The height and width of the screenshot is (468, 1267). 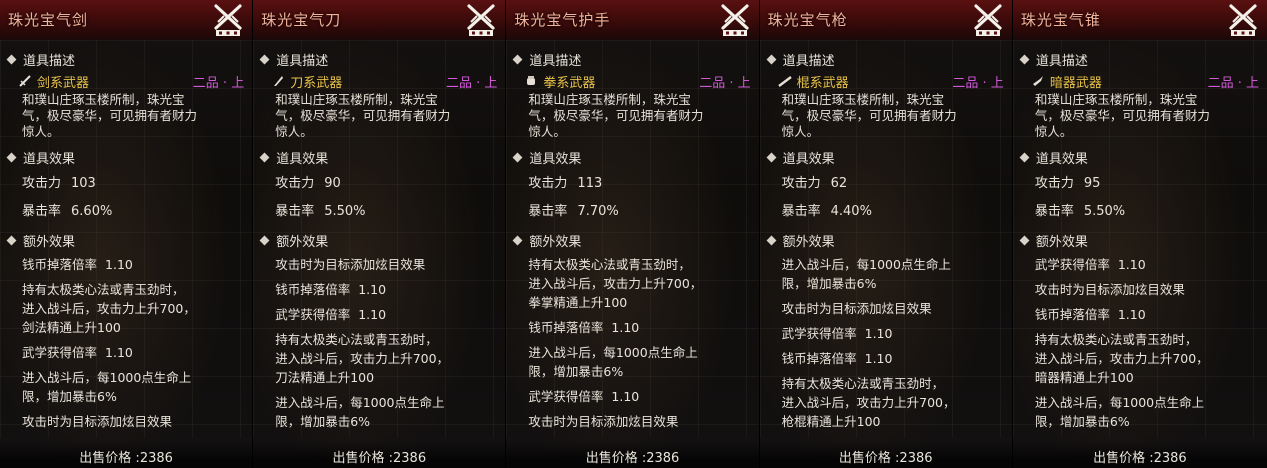 What do you see at coordinates (384, 81) in the screenshot?
I see `weapon-type-line: 刀系武器 二品 · 上` at bounding box center [384, 81].